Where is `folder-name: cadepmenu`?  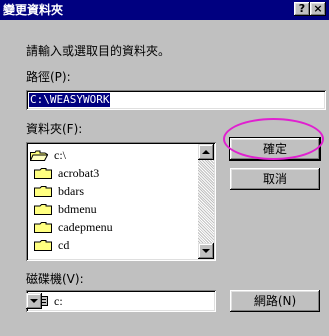
folder-name: cadepmenu is located at coordinates (85, 227).